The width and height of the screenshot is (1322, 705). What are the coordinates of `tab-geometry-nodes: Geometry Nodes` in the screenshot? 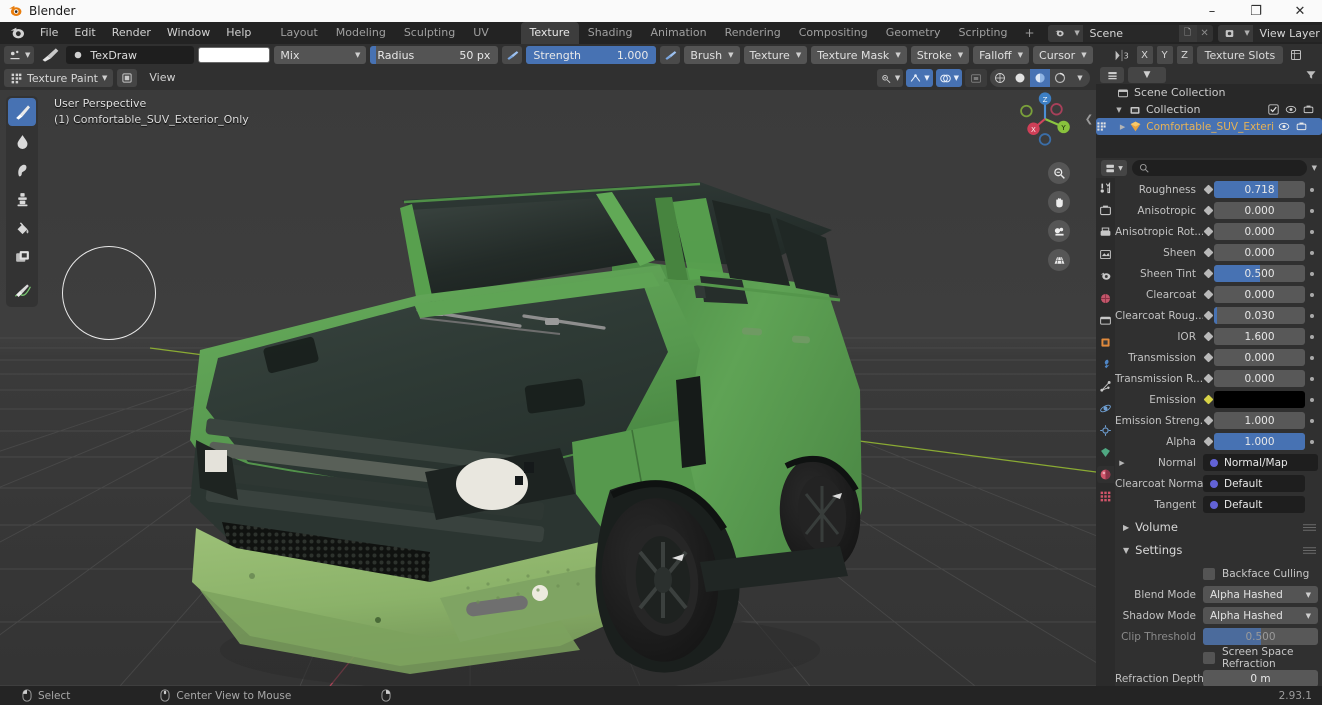 It's located at (913, 41).